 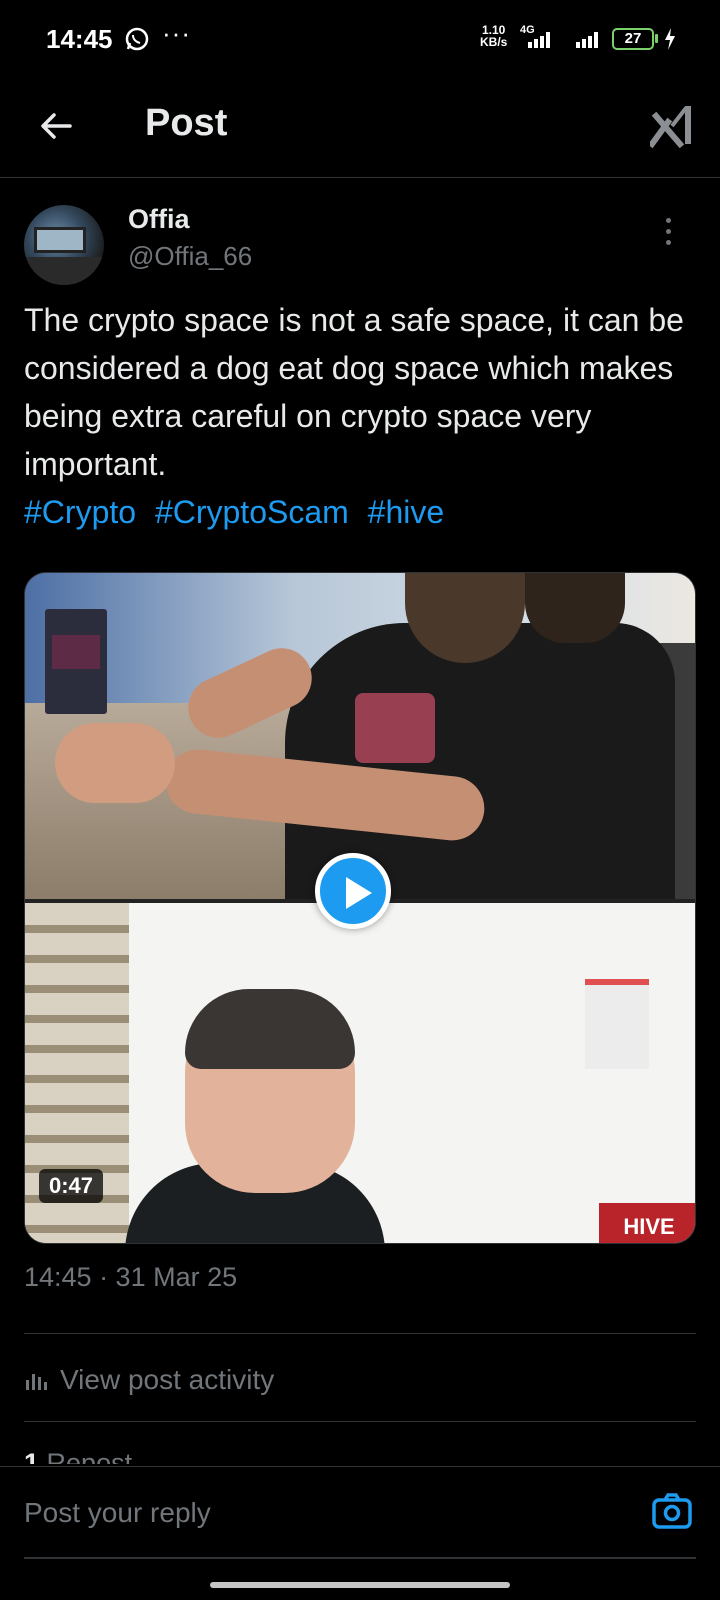 What do you see at coordinates (159, 219) in the screenshot?
I see `author-name: Offia` at bounding box center [159, 219].